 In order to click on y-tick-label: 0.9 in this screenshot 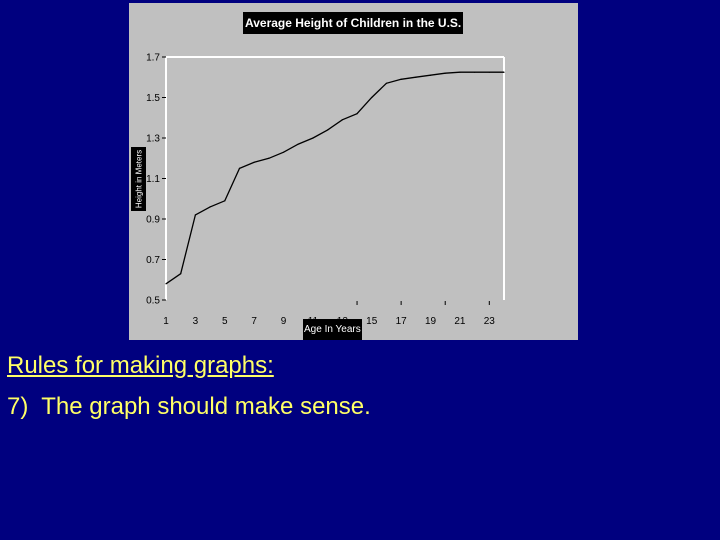, I will do `click(153, 220)`.